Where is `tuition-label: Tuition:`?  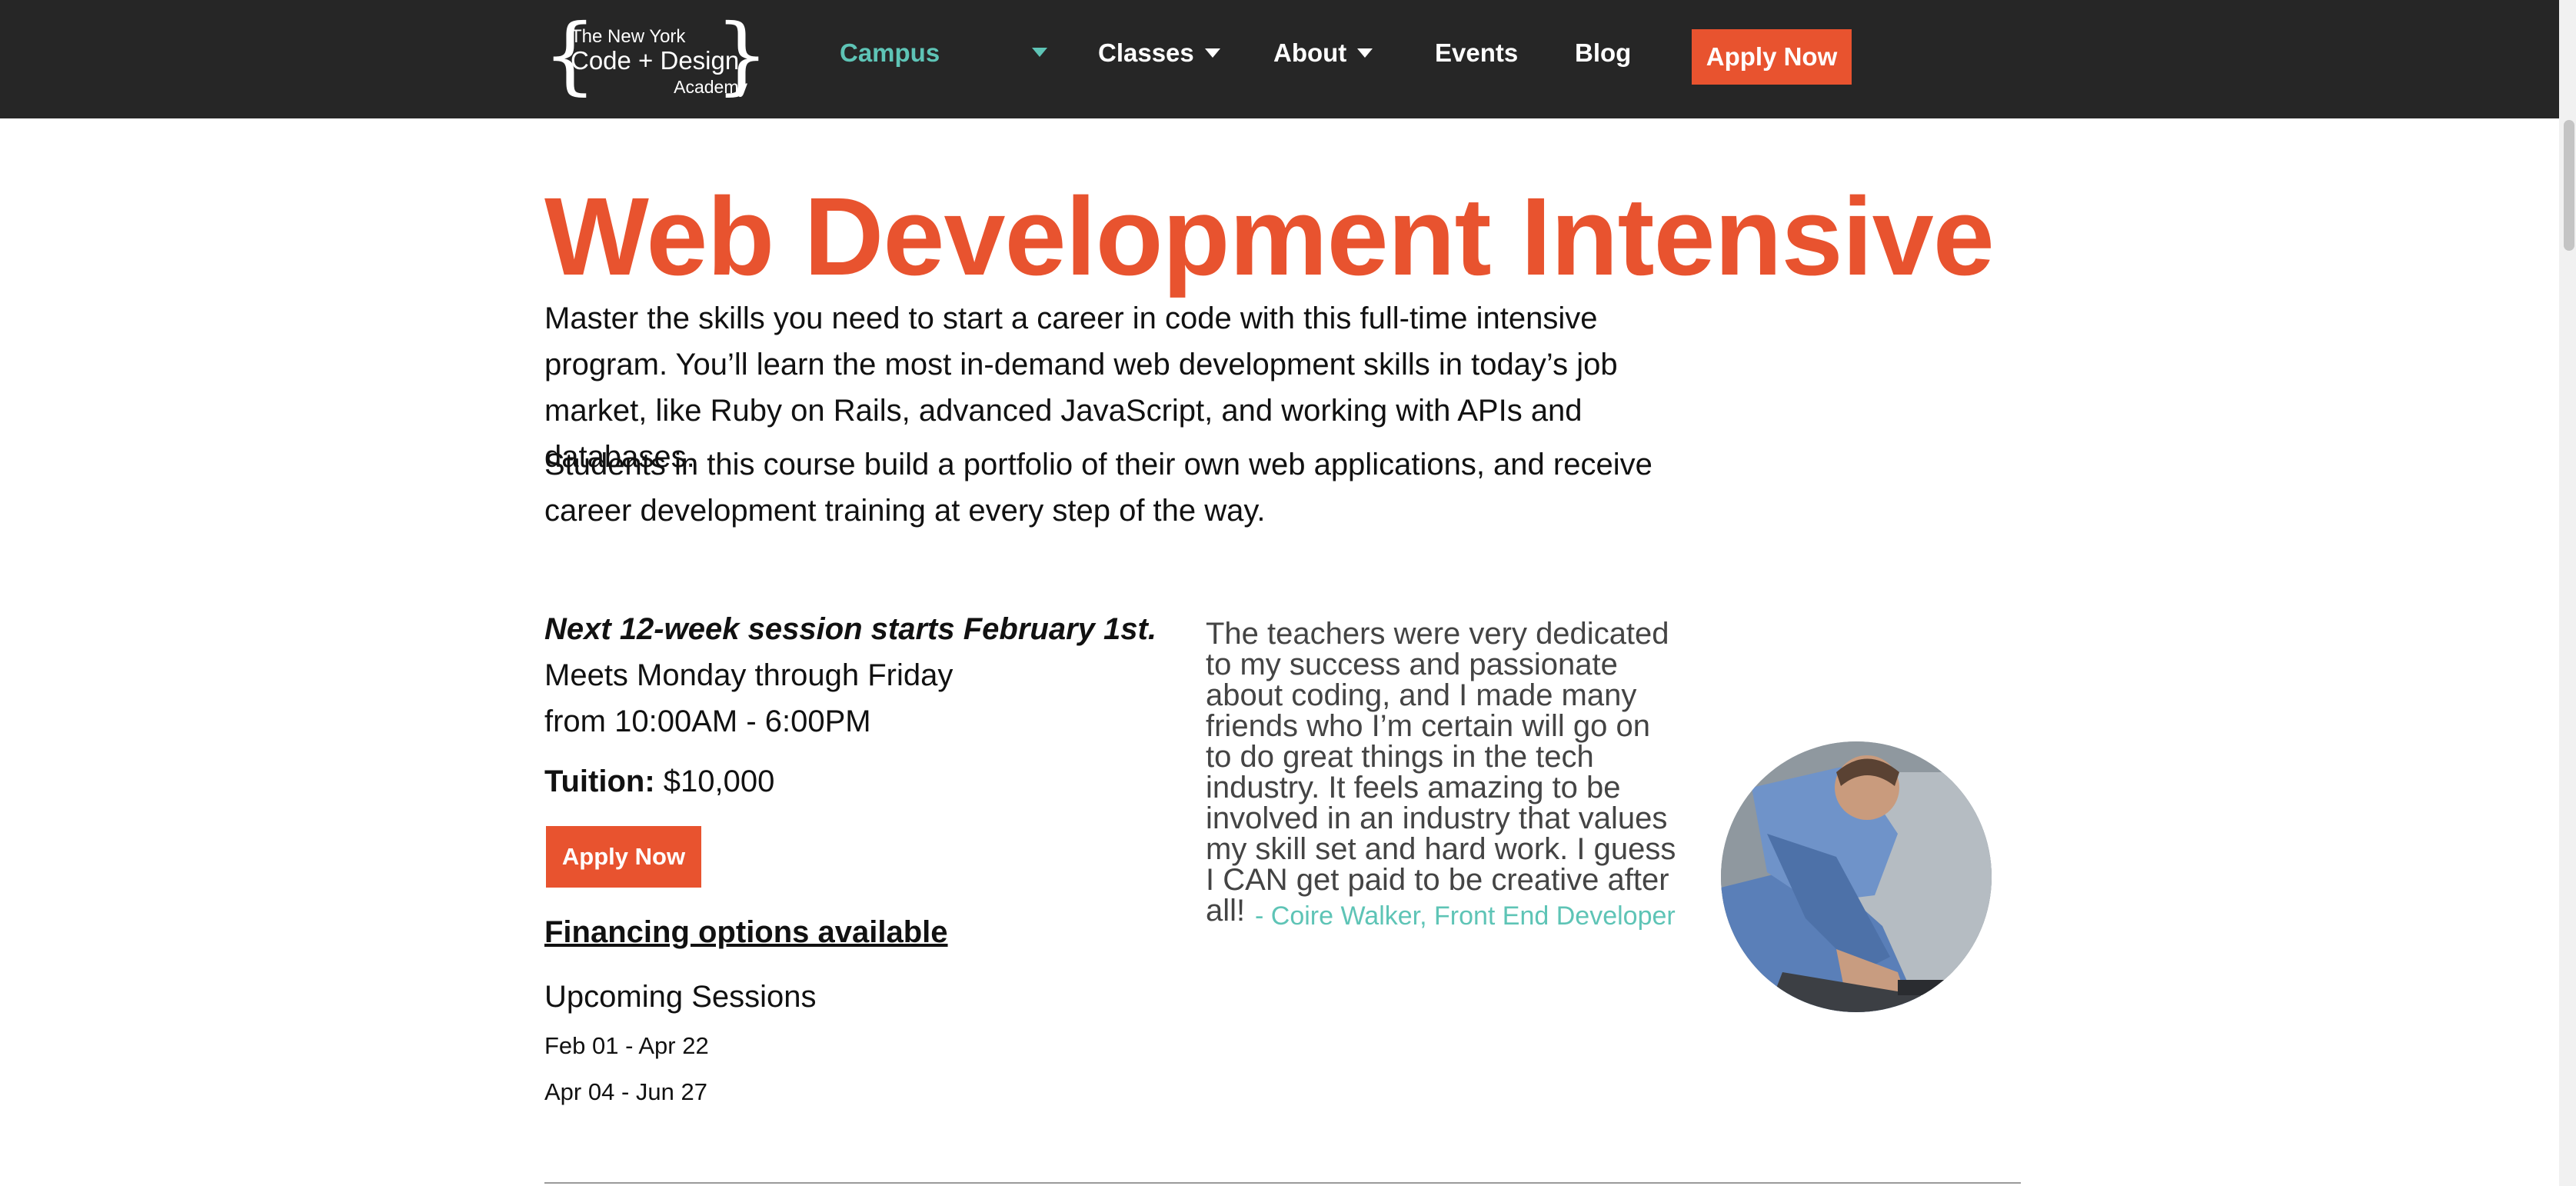 tuition-label: Tuition: is located at coordinates (599, 781).